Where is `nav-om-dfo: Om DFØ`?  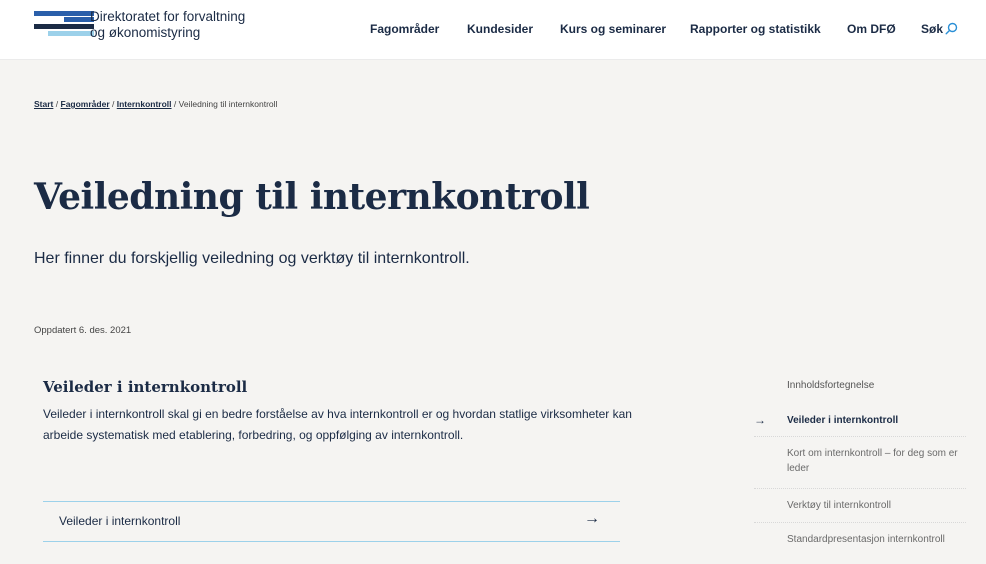 nav-om-dfo: Om DFØ is located at coordinates (871, 29).